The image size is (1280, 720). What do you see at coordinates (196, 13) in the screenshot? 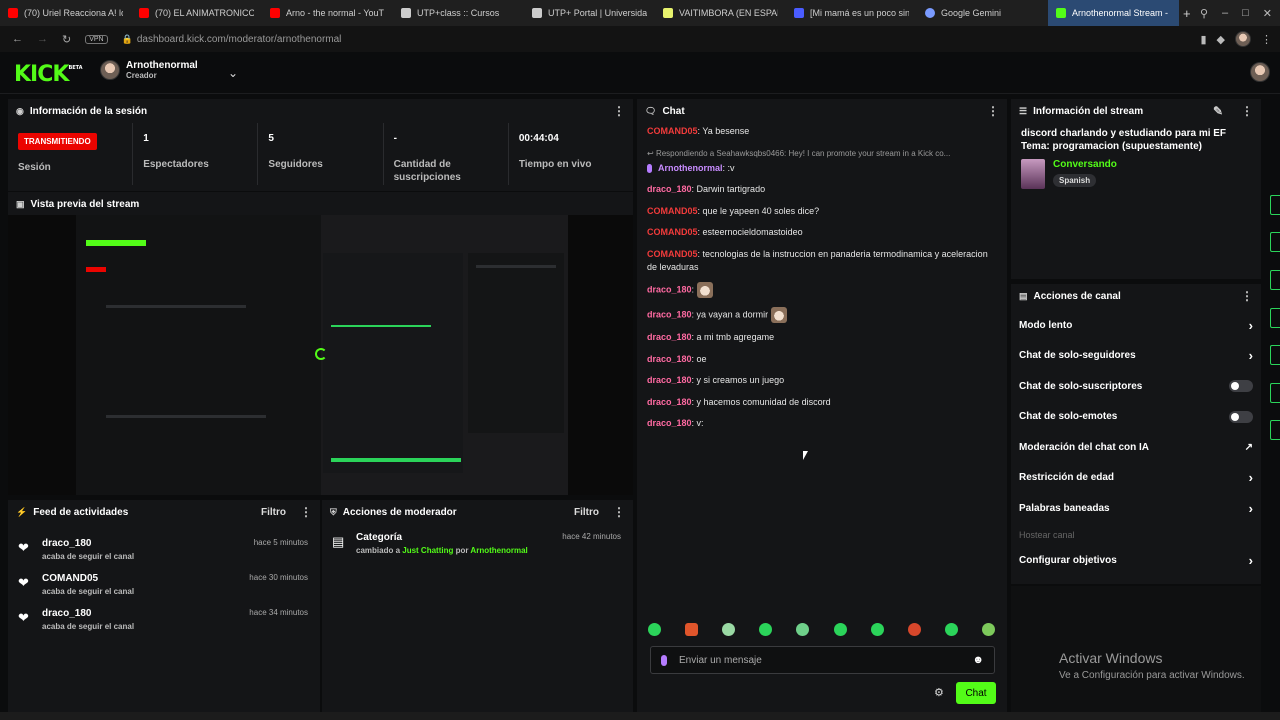
I see `browser-tab: (70) EL ANIMATRONICO` at bounding box center [196, 13].